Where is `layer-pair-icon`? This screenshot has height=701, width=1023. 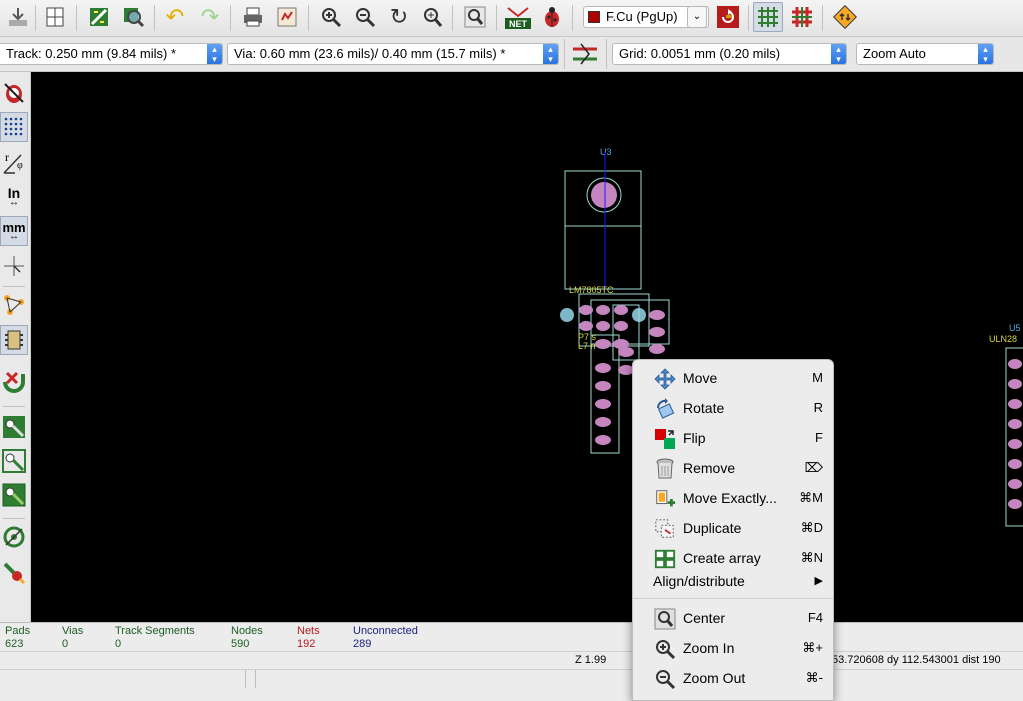
layer-pair-icon is located at coordinates (728, 17).